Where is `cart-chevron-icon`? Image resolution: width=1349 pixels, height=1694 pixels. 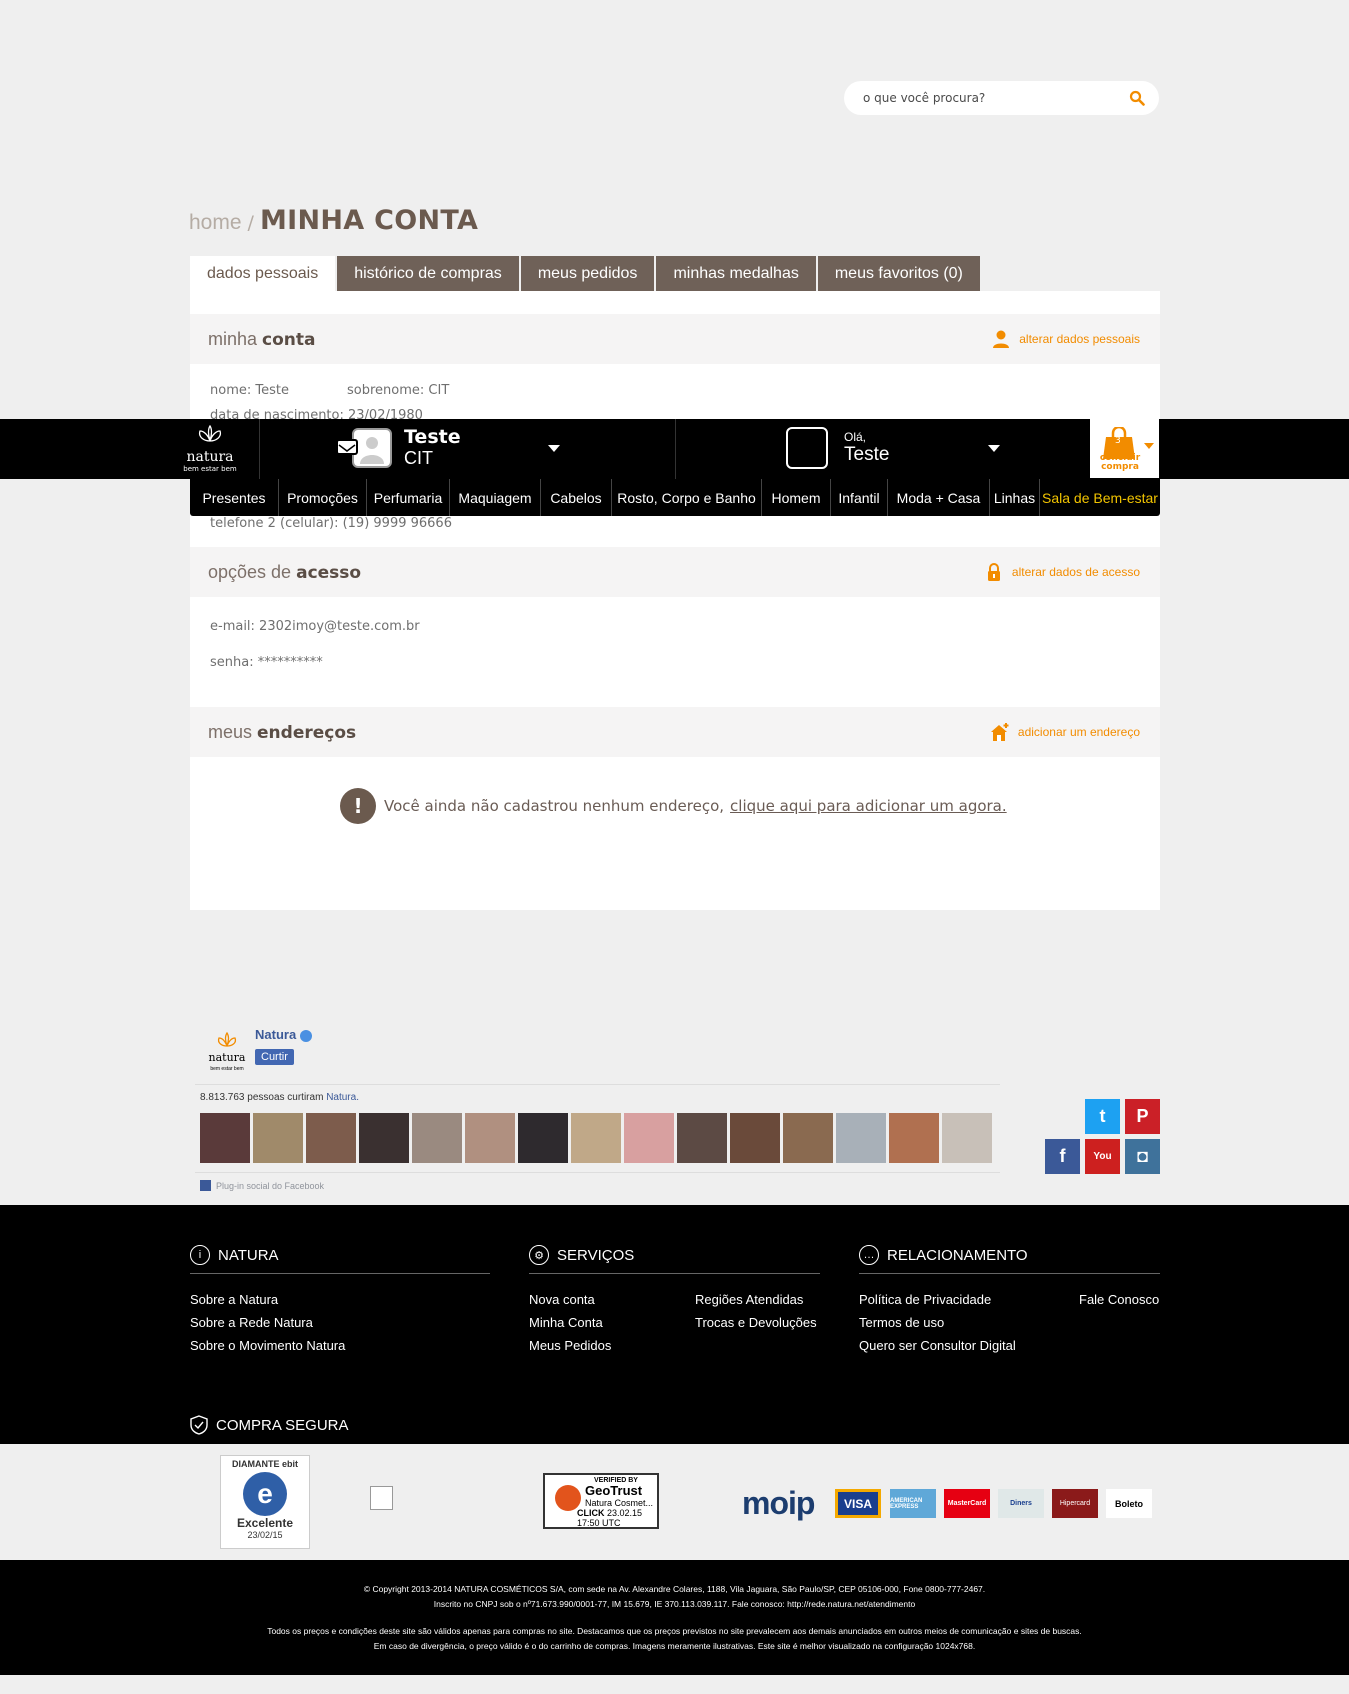 cart-chevron-icon is located at coordinates (1149, 446).